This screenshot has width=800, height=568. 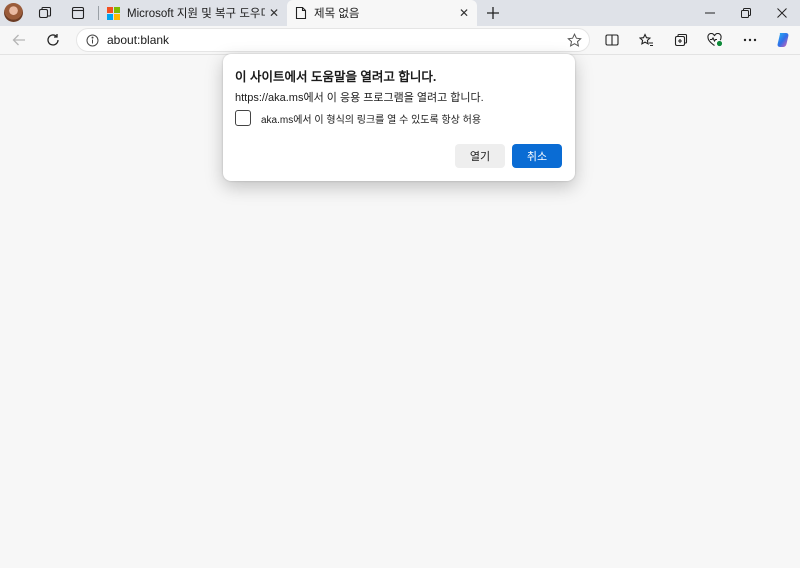 I want to click on collections-button, so click(x=681, y=40).